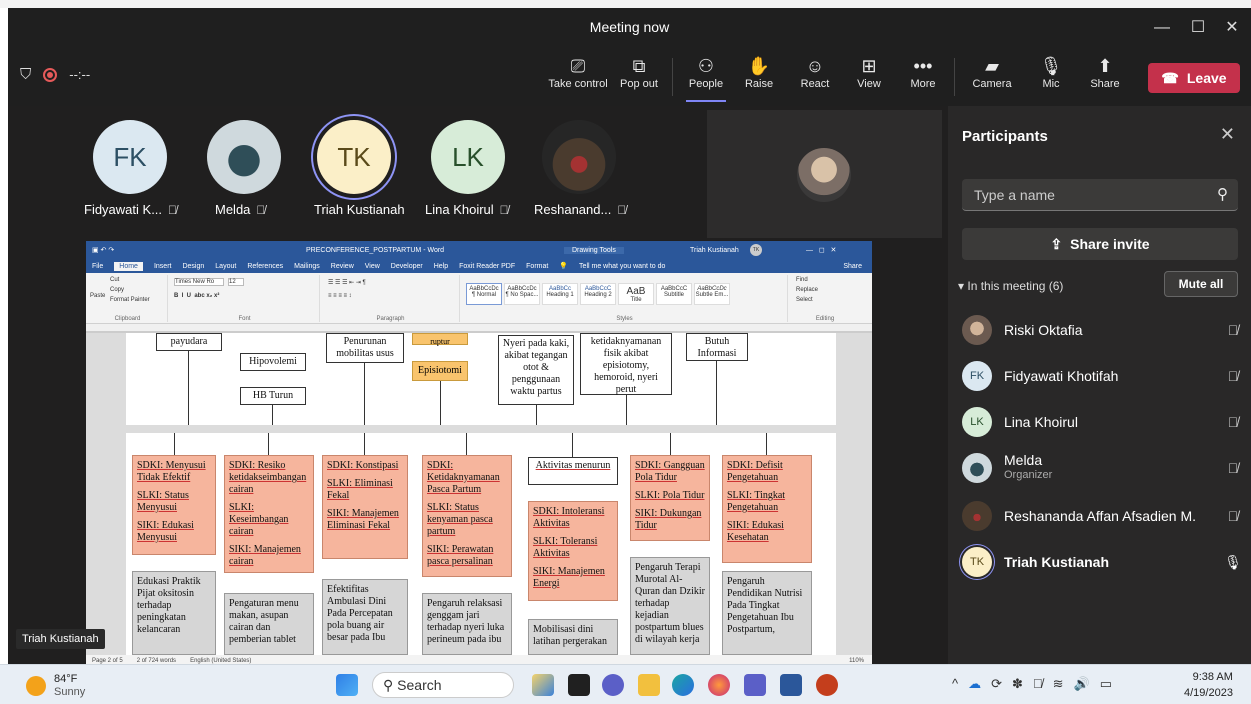 This screenshot has height=704, width=1251. I want to click on weather-widget: 84°F Sunny, so click(55, 686).